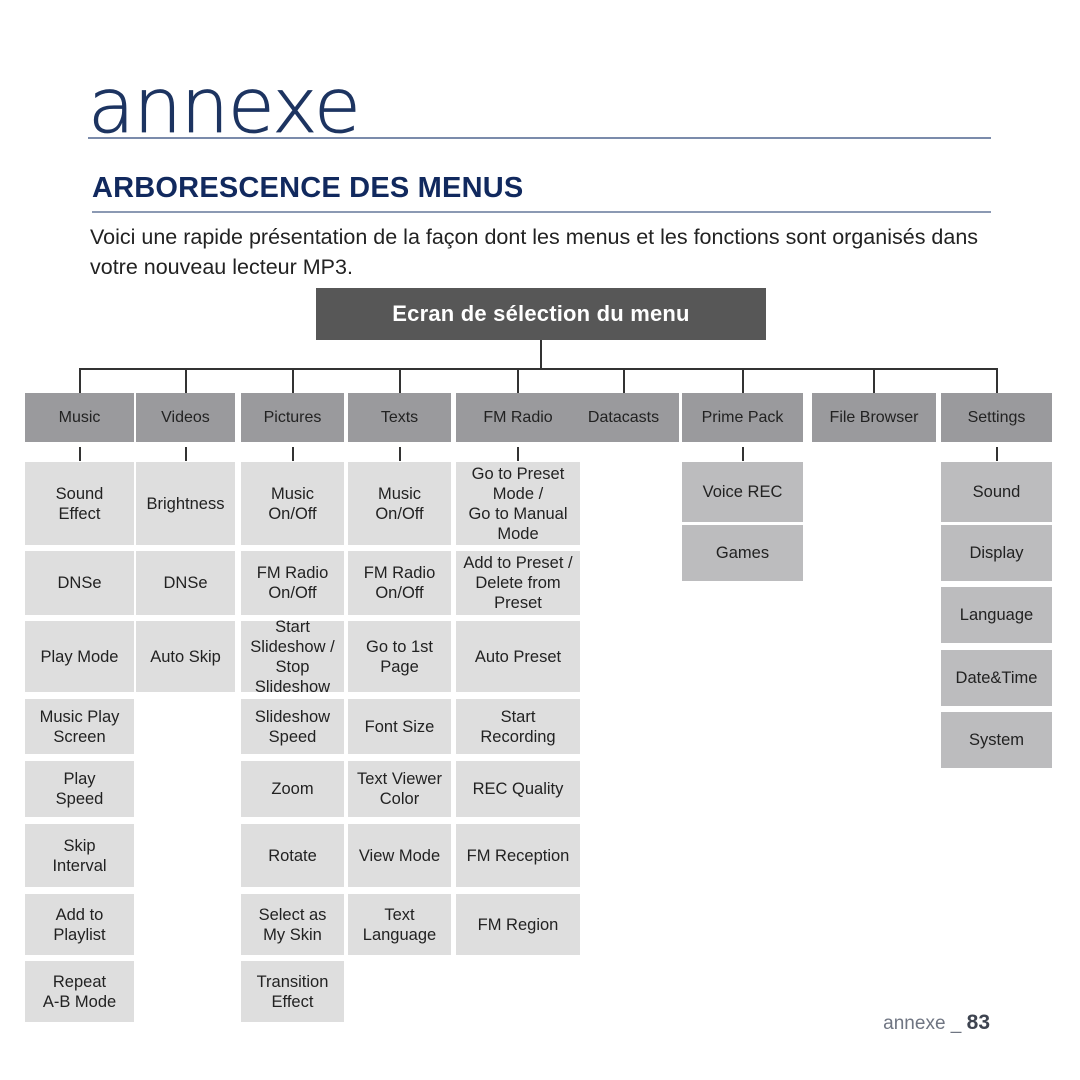 This screenshot has width=1080, height=1080. What do you see at coordinates (185, 656) in the screenshot?
I see `submenu-node-auto-skip: Auto Skip` at bounding box center [185, 656].